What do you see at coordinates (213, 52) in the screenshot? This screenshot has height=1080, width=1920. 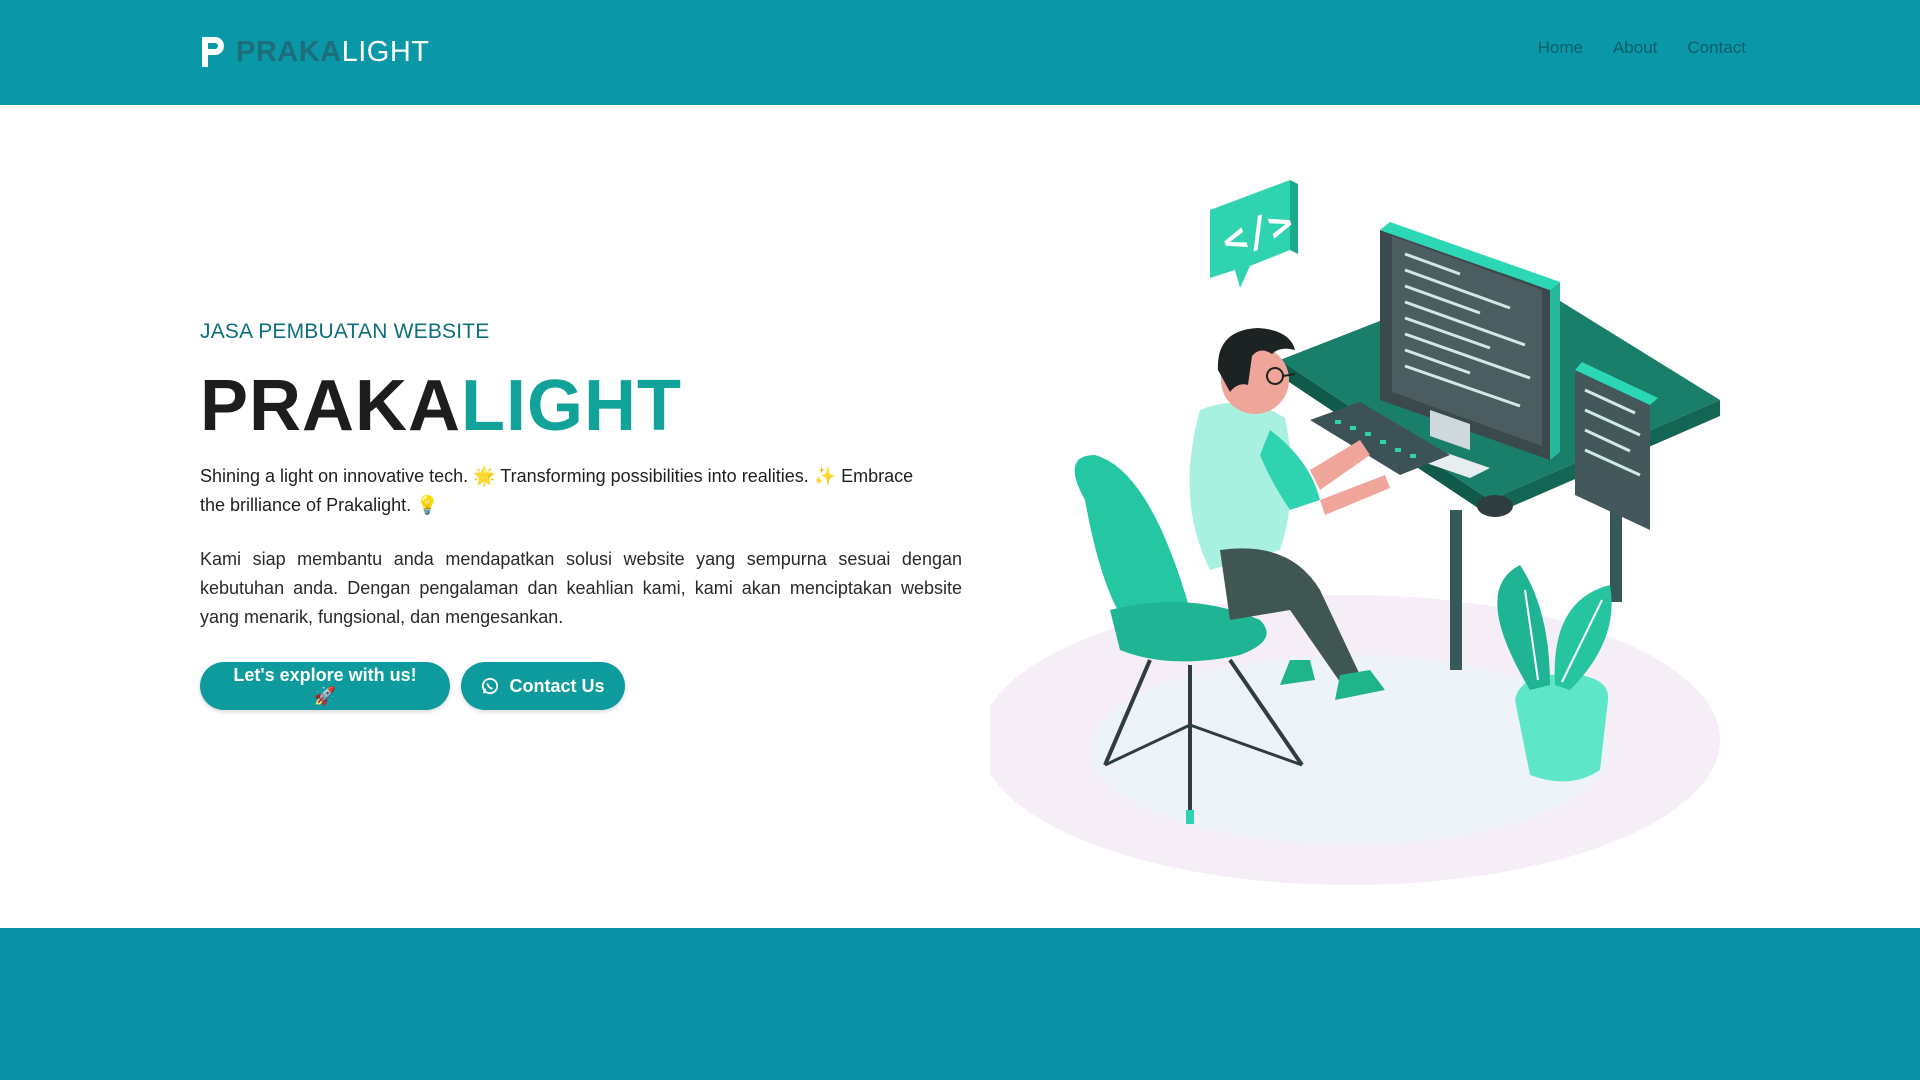 I see `p-logo-icon` at bounding box center [213, 52].